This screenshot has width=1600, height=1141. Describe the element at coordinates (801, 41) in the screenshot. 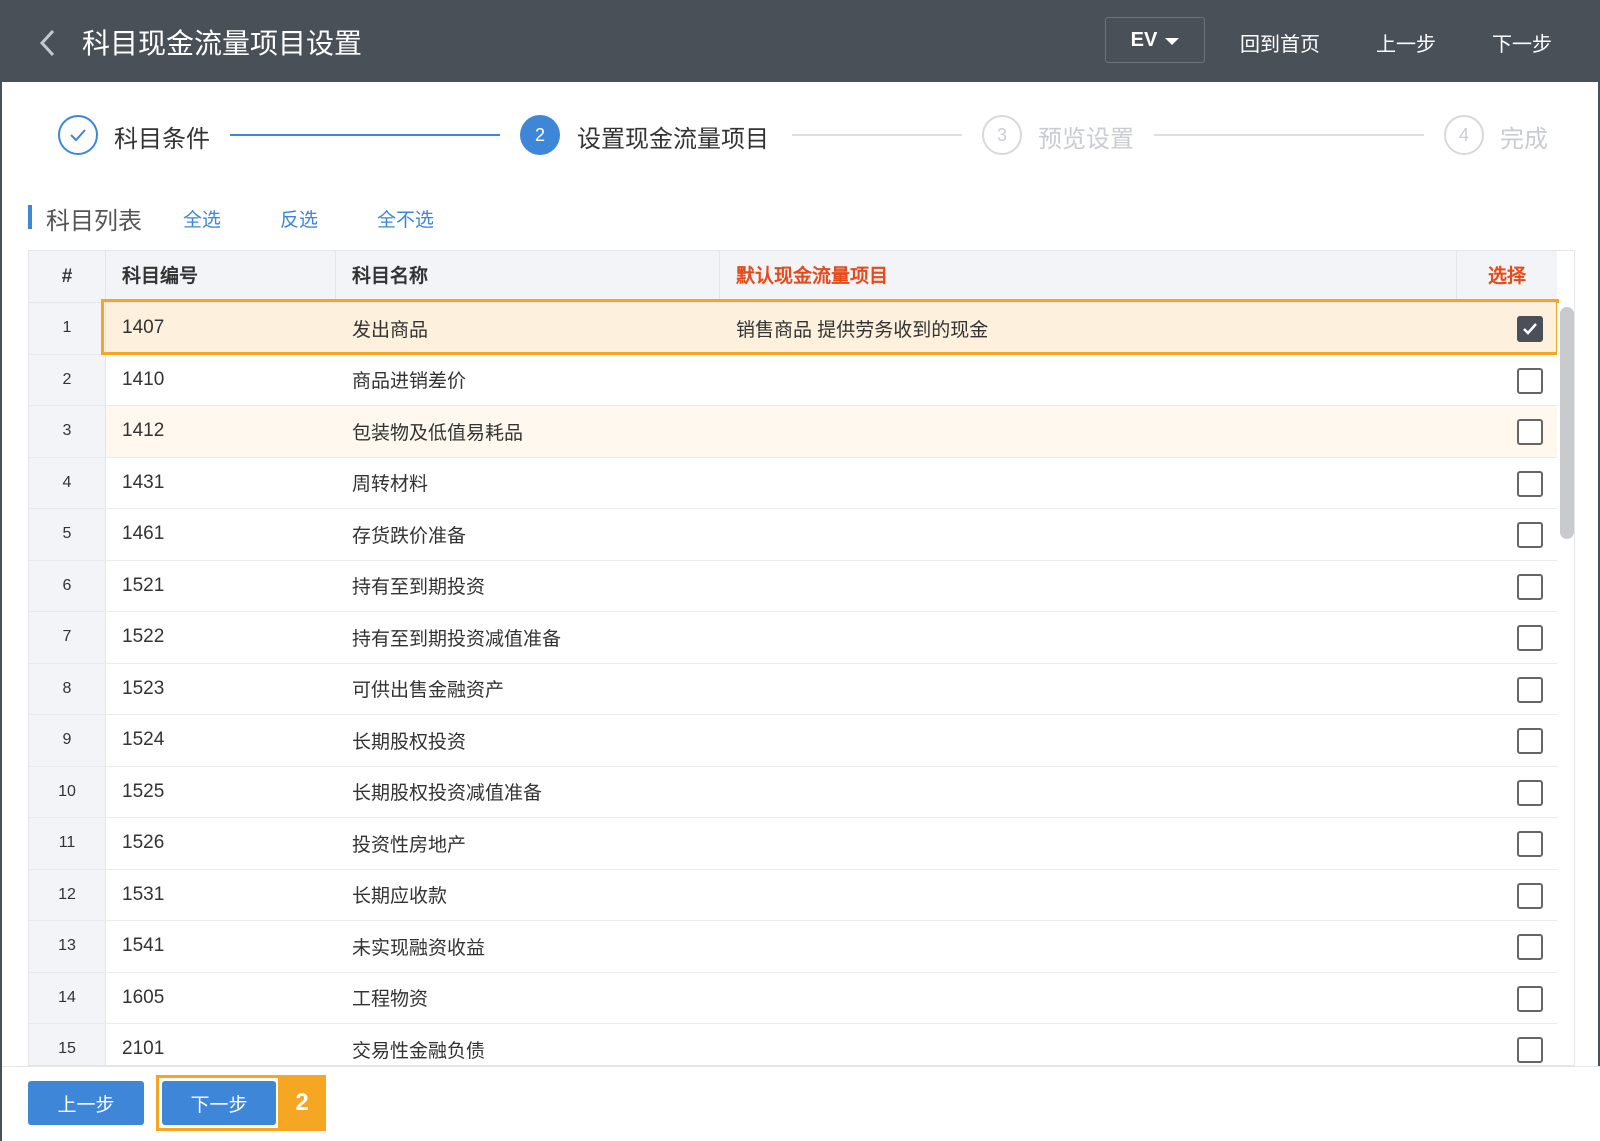

I see `top-bar: 科目现金流量项目设置 EV 回到首页 上一步 下一步` at that location.